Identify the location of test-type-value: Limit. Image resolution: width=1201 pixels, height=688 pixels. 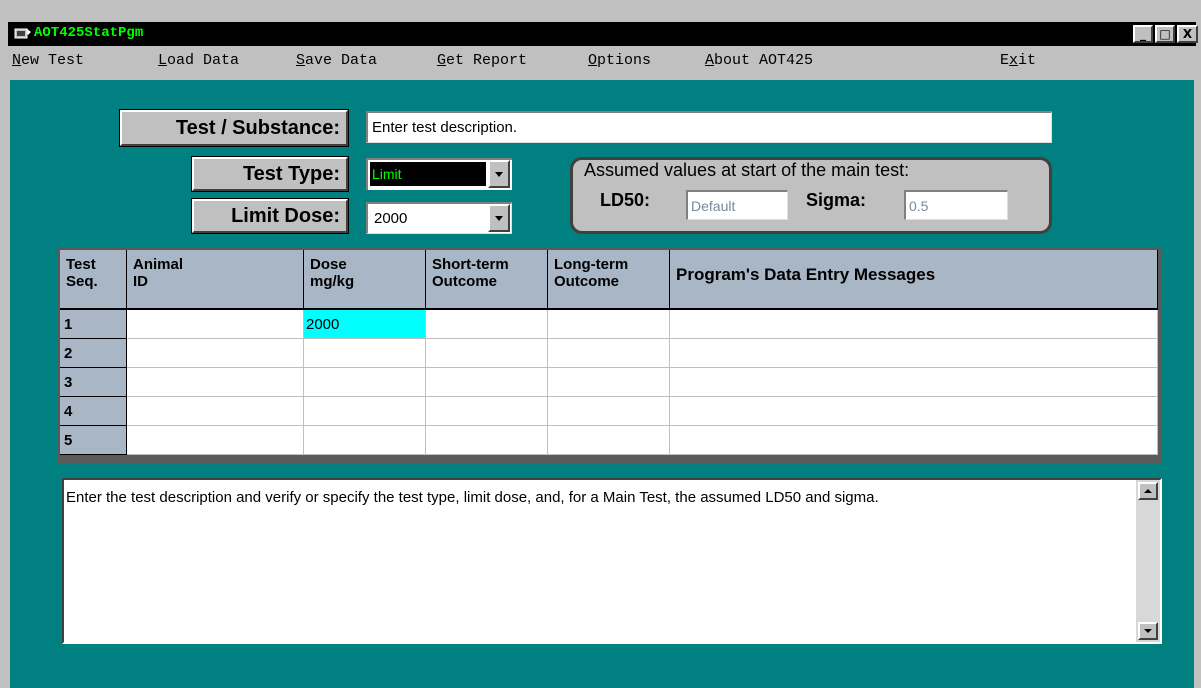
(428, 174).